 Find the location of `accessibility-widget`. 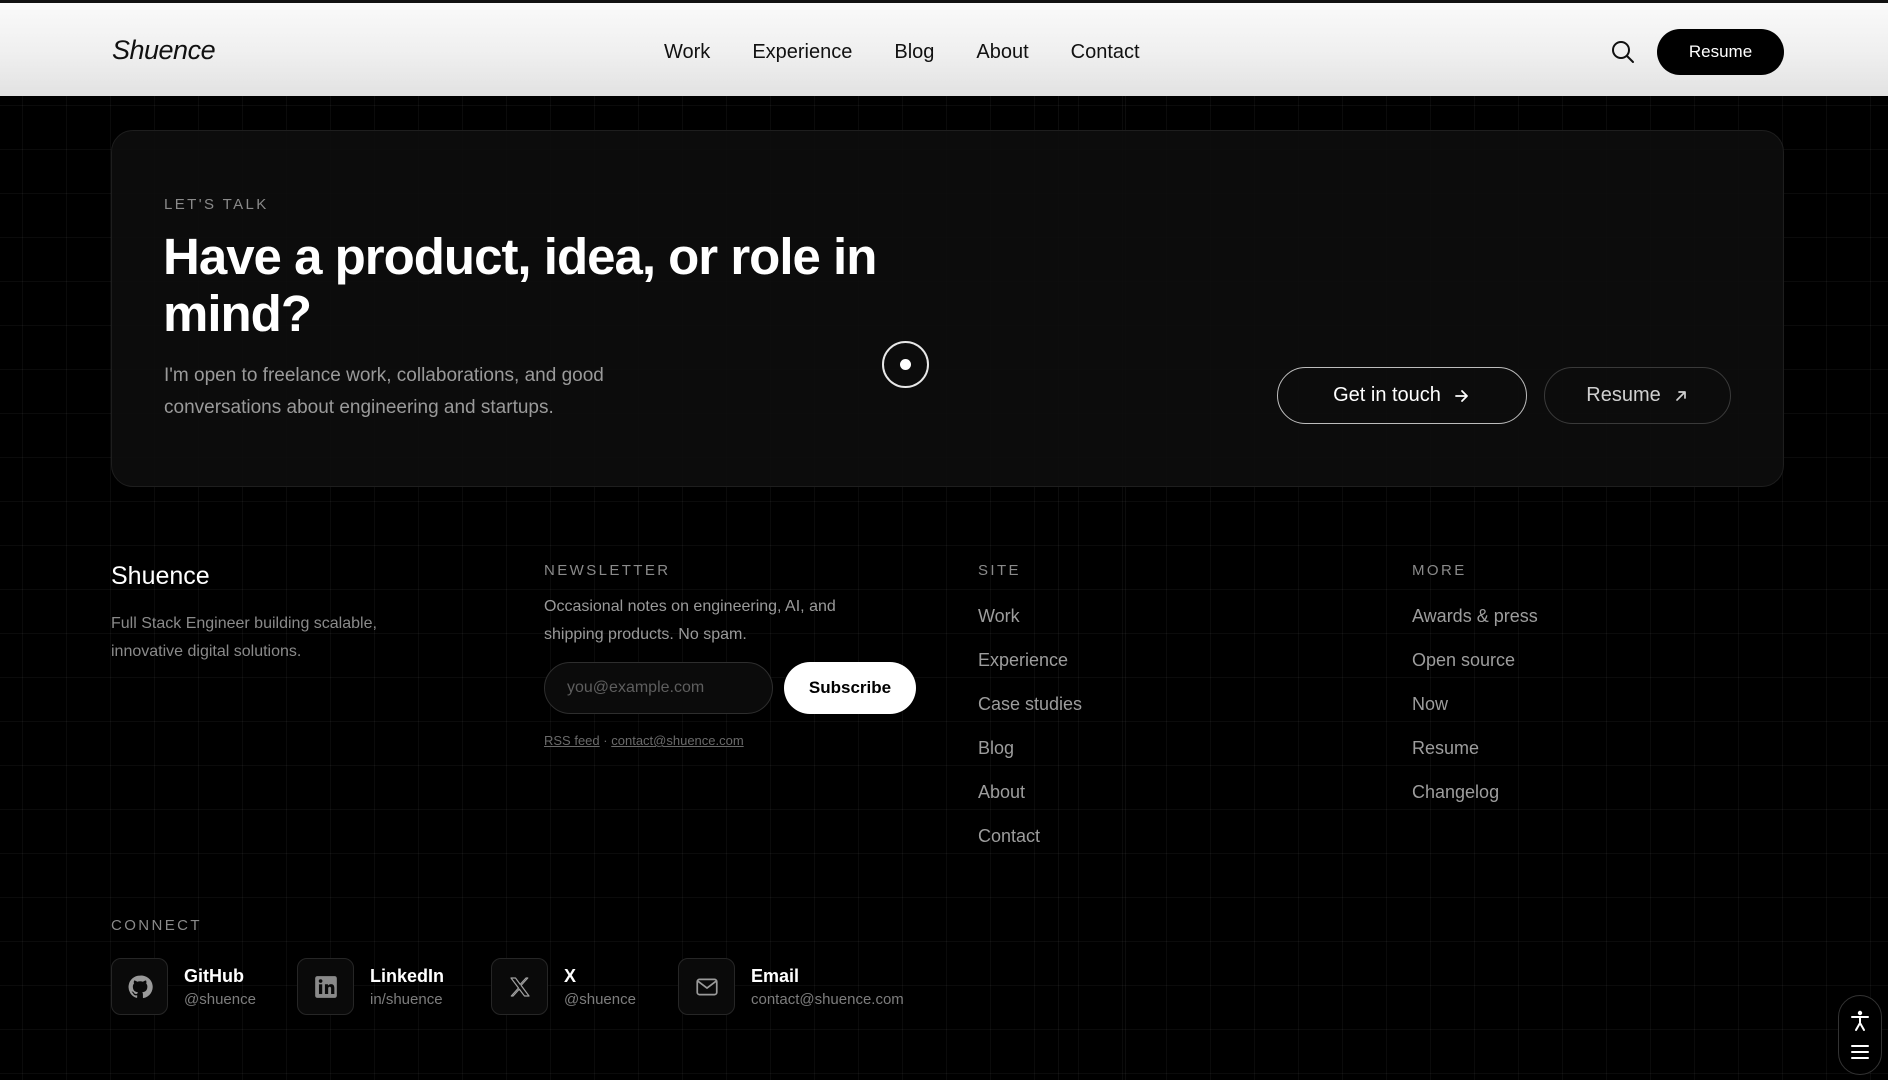

accessibility-widget is located at coordinates (1860, 1035).